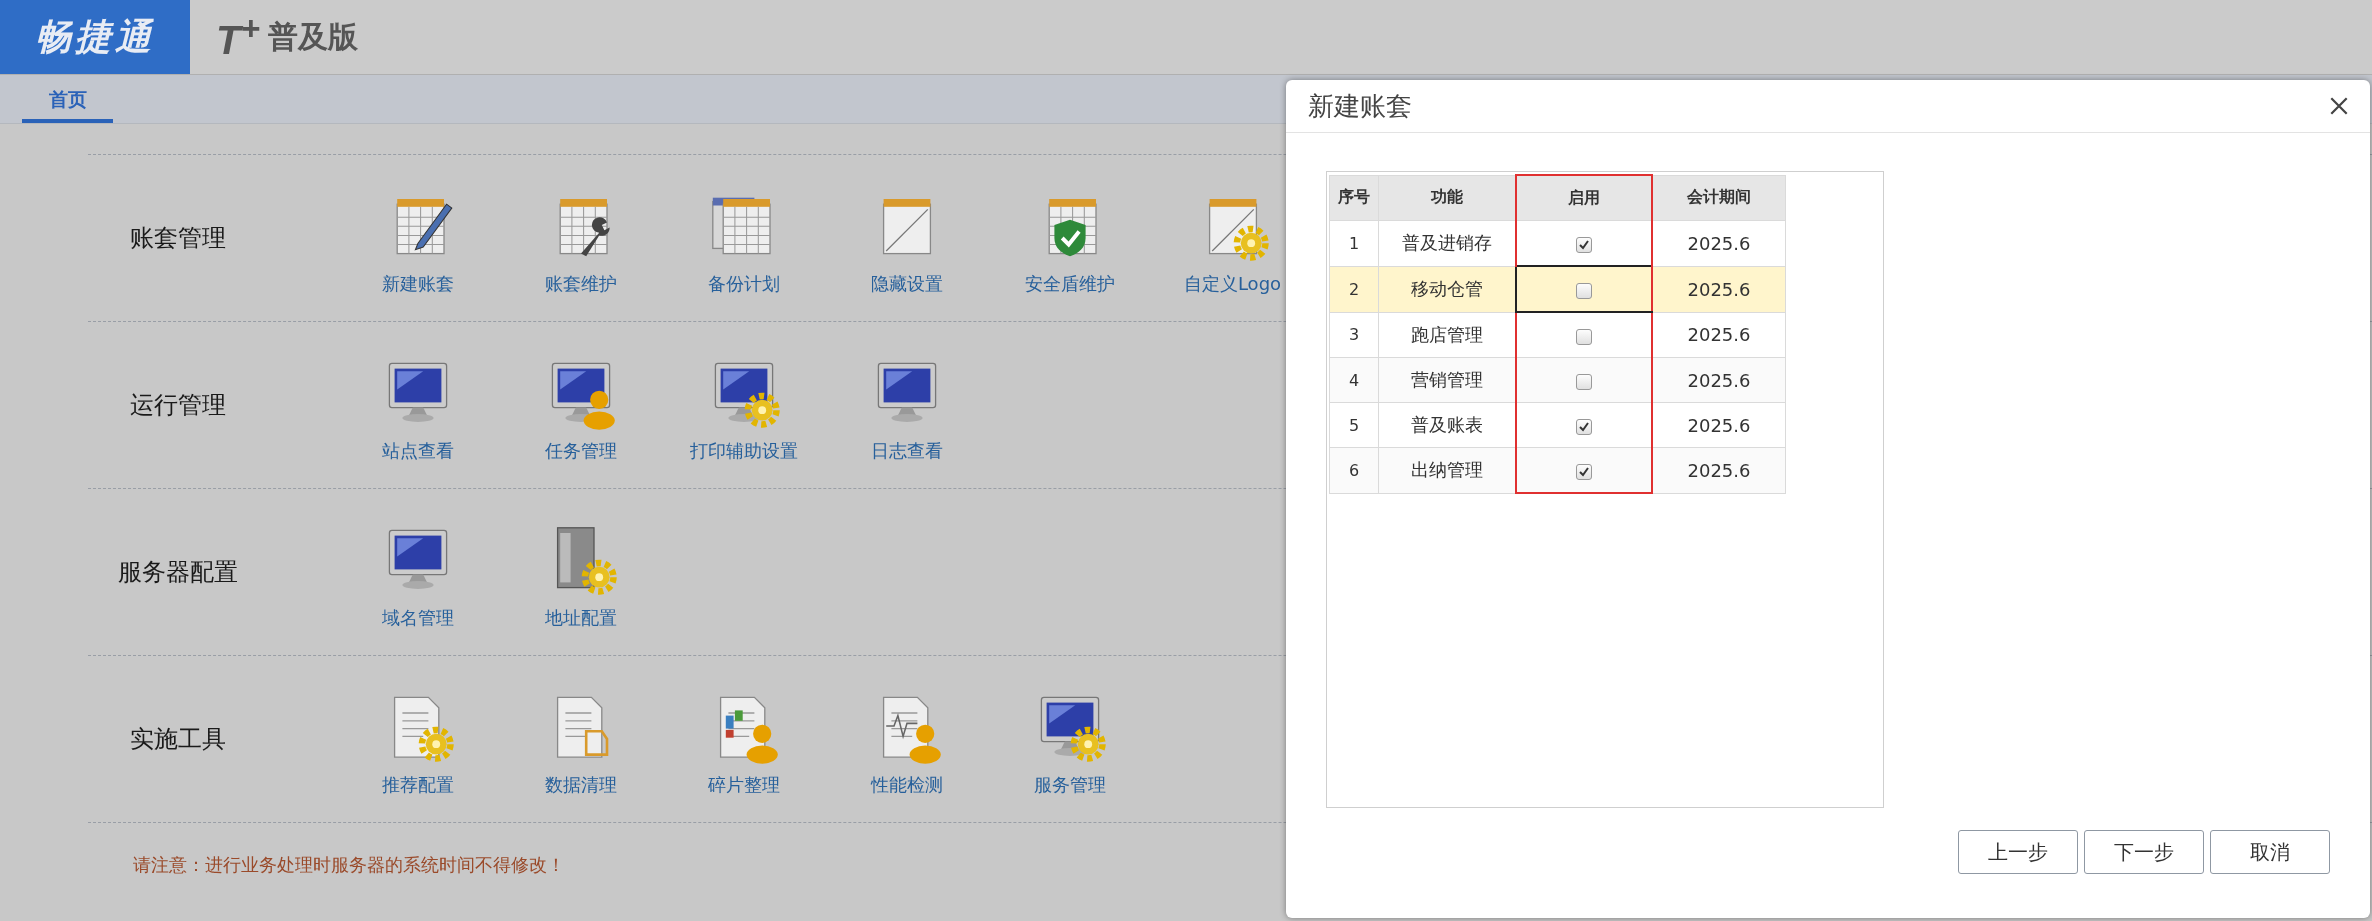  What do you see at coordinates (1447, 289) in the screenshot?
I see `table-cell: 移动仓管` at bounding box center [1447, 289].